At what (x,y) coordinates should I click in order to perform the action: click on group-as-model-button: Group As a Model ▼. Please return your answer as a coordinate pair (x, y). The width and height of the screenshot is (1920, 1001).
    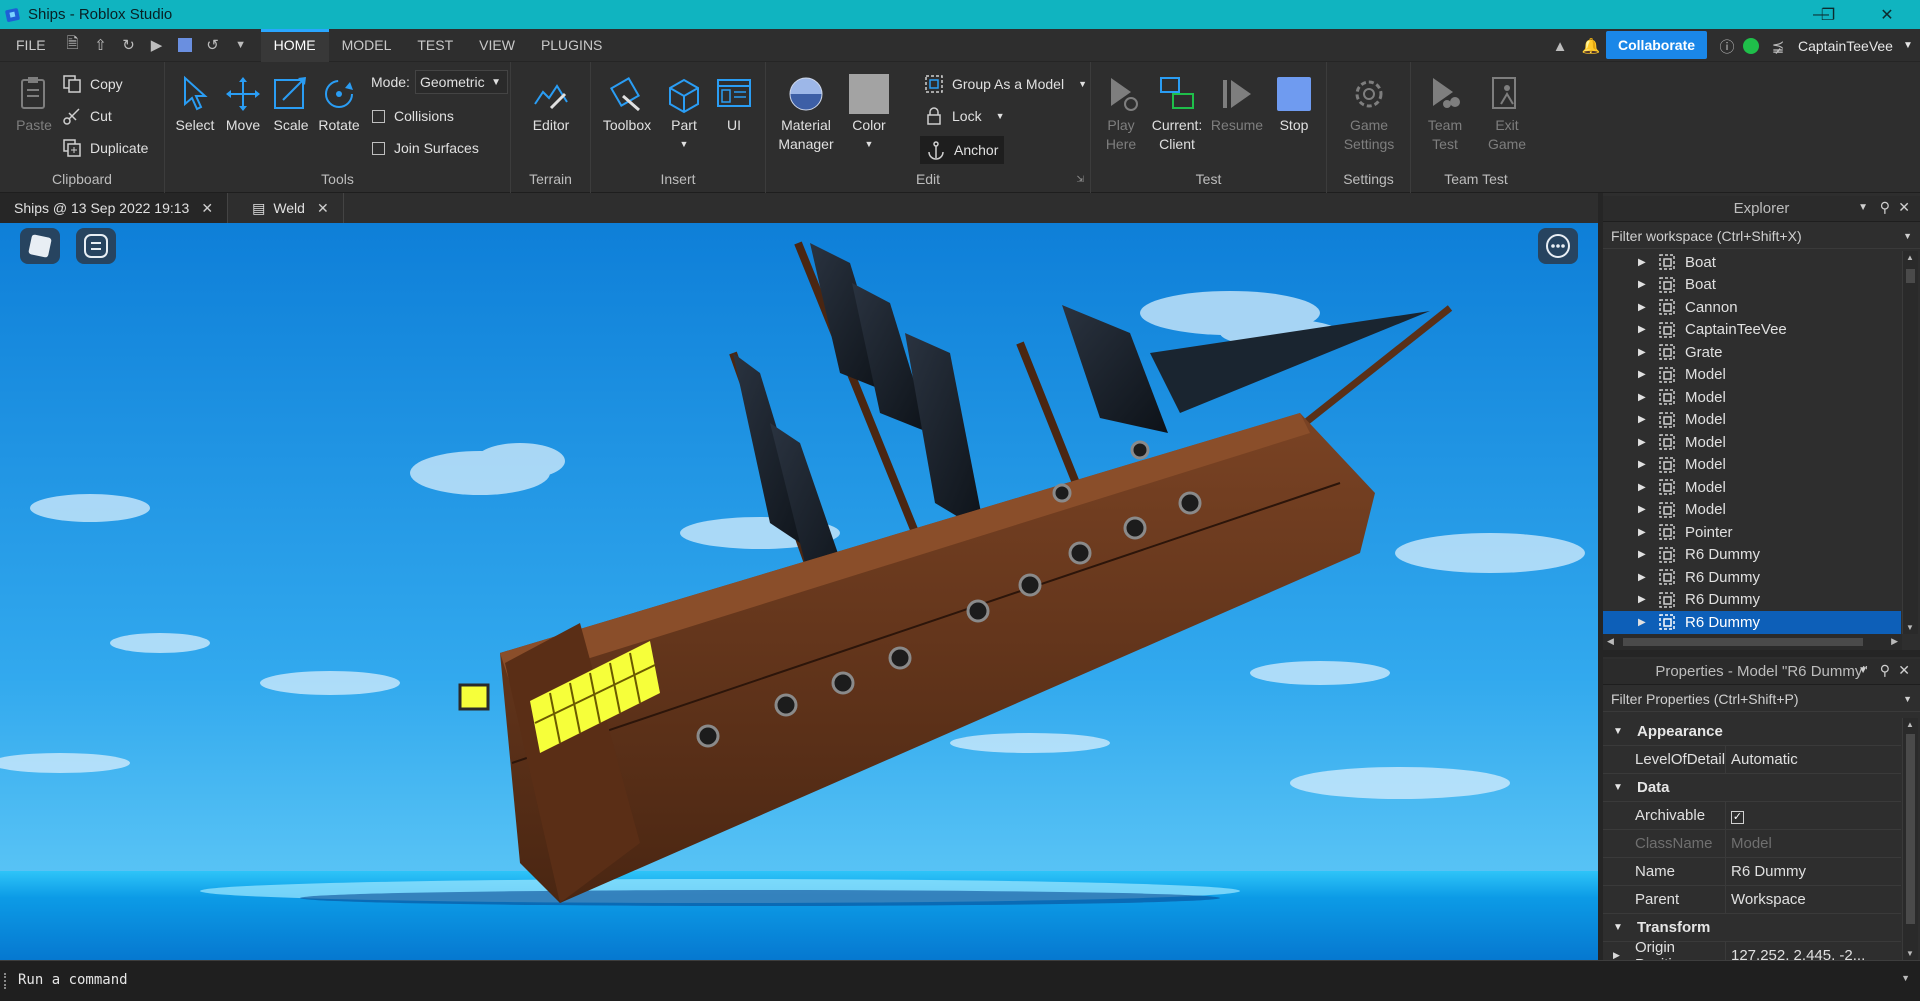
    Looking at the image, I should click on (1005, 84).